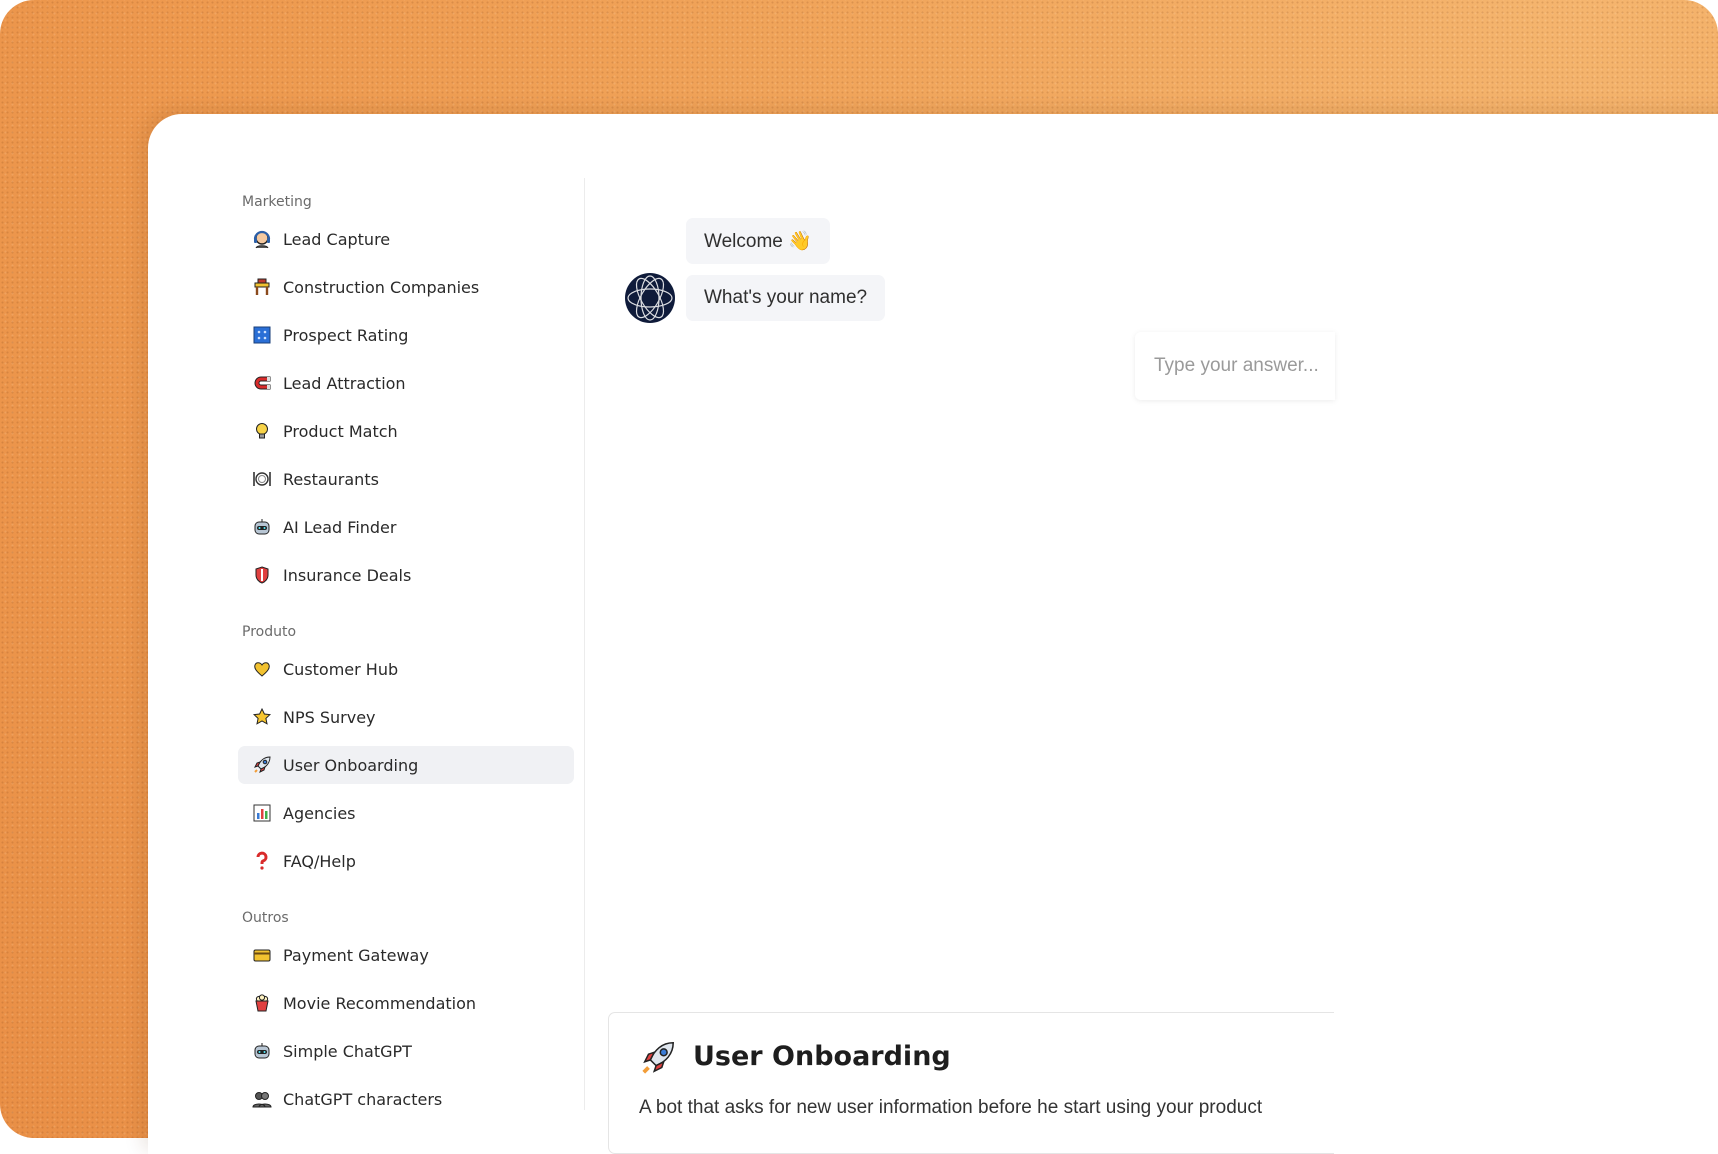 Image resolution: width=1718 pixels, height=1154 pixels. I want to click on sidebar-item-label: Customer Hub, so click(341, 669).